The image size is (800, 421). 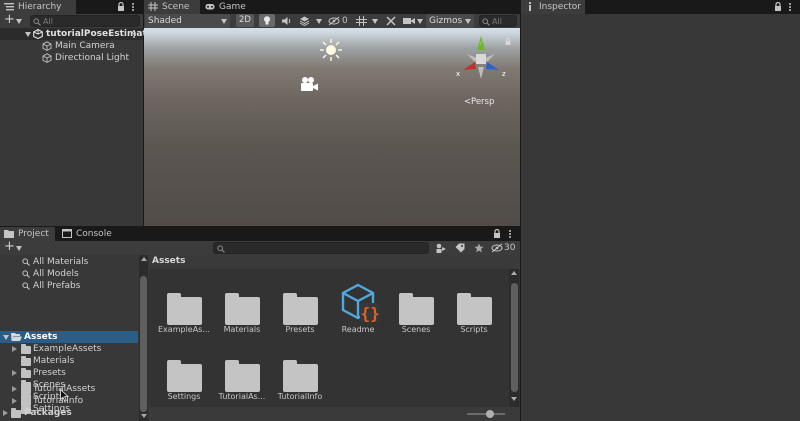 What do you see at coordinates (26, 286) in the screenshot?
I see `search-icon` at bounding box center [26, 286].